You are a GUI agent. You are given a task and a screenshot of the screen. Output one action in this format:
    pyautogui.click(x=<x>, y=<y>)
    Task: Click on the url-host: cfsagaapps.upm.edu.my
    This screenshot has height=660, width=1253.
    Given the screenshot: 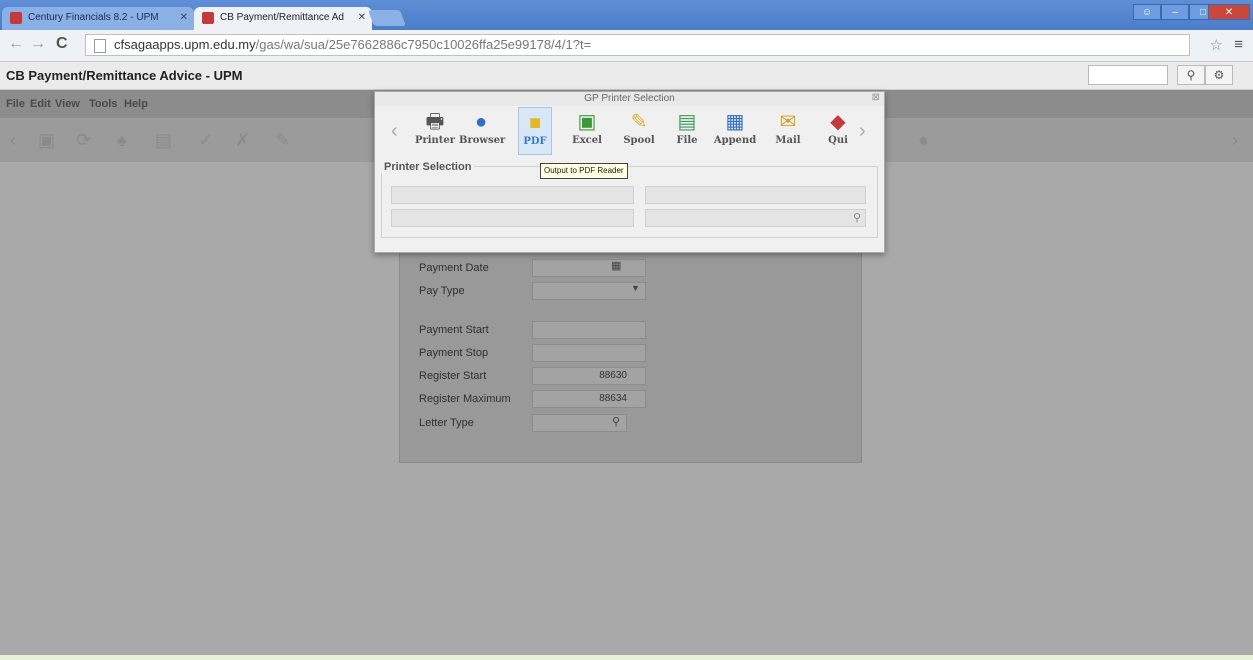 What is the action you would take?
    pyautogui.click(x=185, y=44)
    